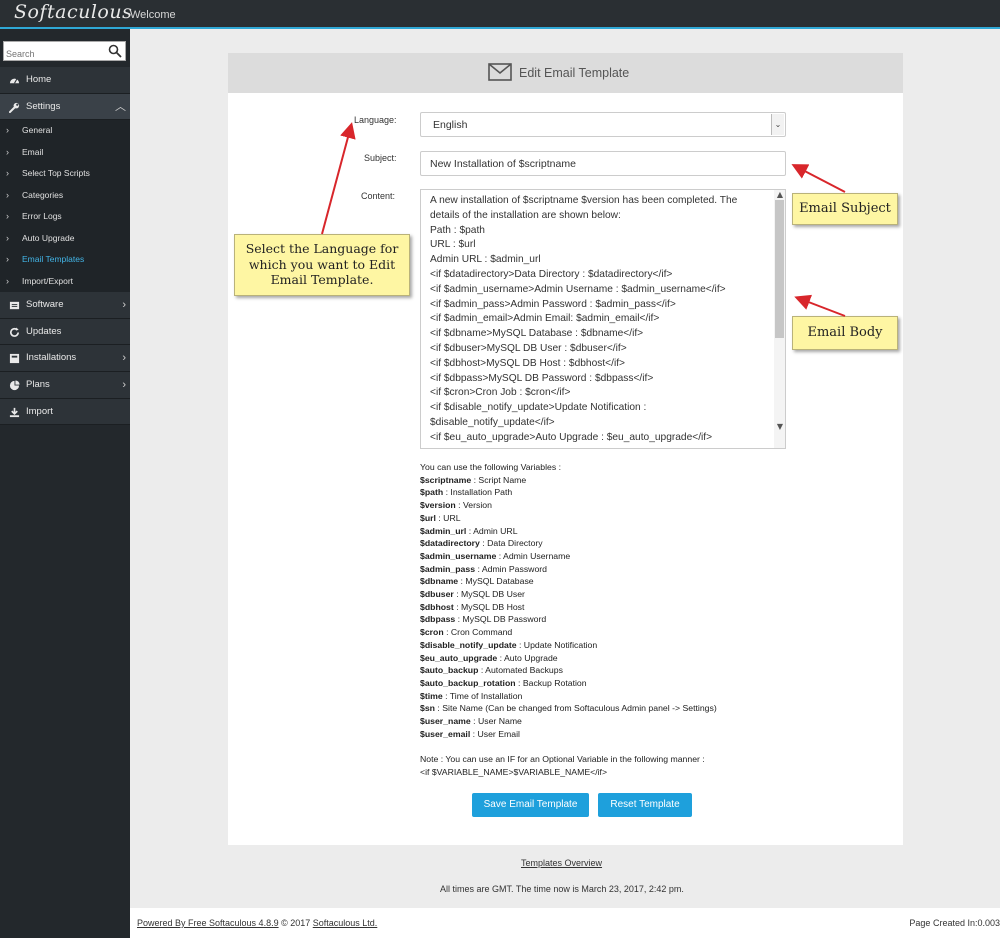  Describe the element at coordinates (780, 194) in the screenshot. I see `scroll-up-icon: ▲` at that location.